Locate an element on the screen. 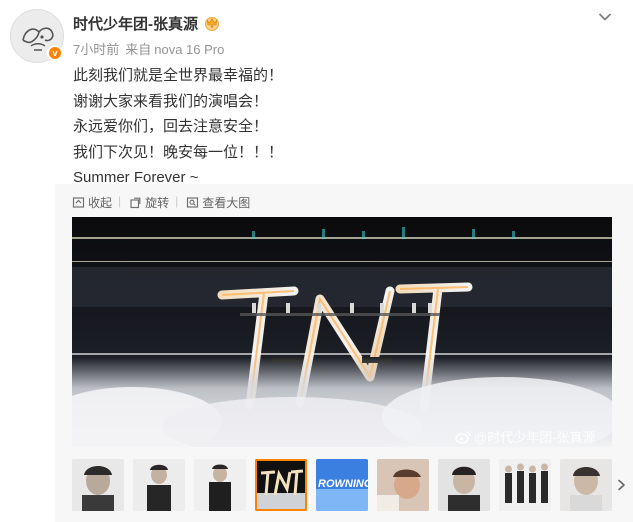 The height and width of the screenshot is (522, 633). view-large-label: 查看大图 is located at coordinates (226, 203).